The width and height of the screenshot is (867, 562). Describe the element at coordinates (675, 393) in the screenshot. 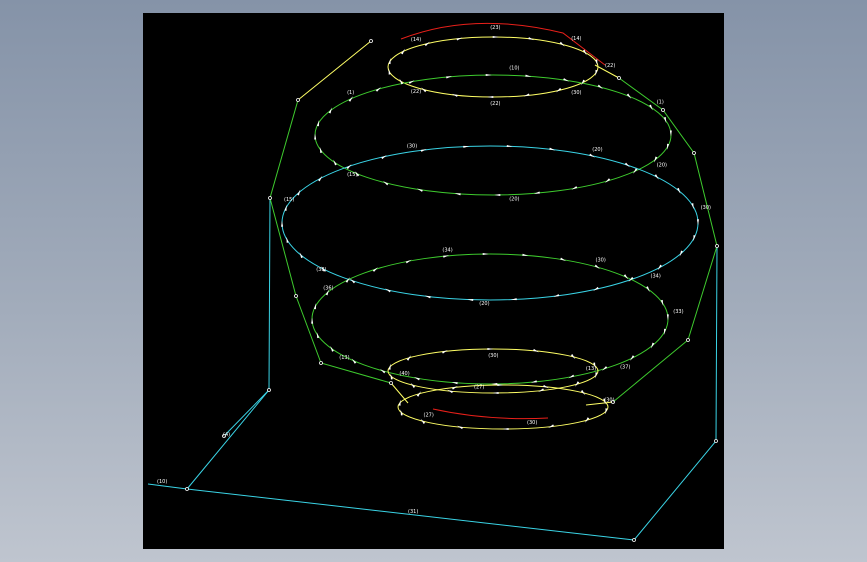

I see `base-edge-right` at that location.